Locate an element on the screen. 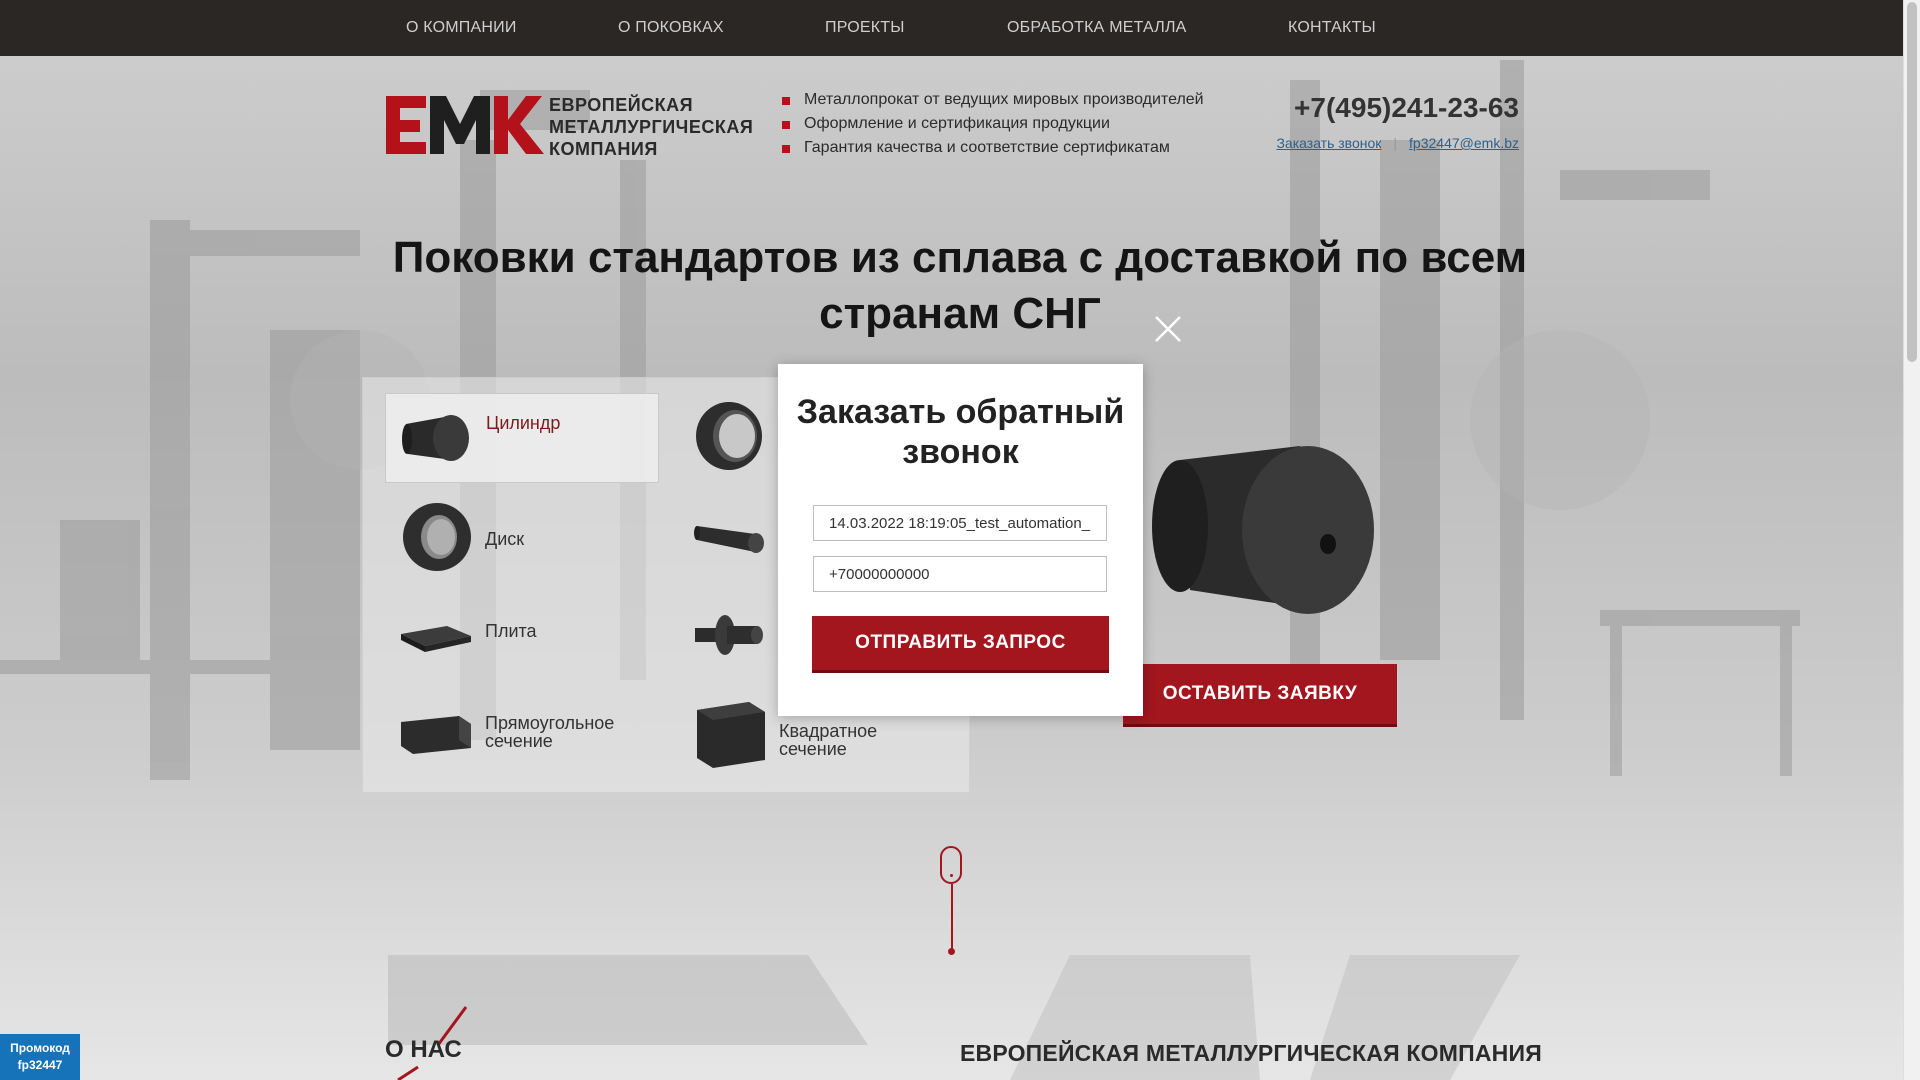 This screenshot has width=1920, height=1080. name-input is located at coordinates (960, 523).